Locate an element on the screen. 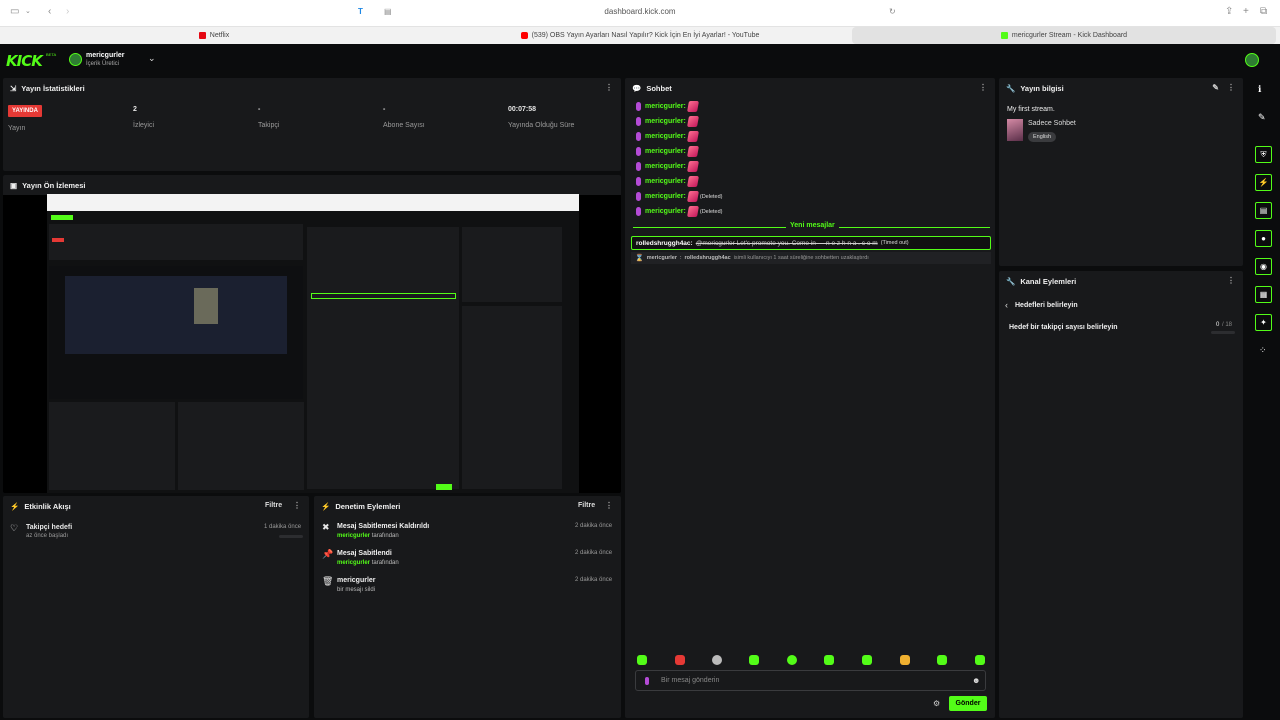 This screenshot has width=1280, height=720. layout-icon: ▦ is located at coordinates (1263, 294).